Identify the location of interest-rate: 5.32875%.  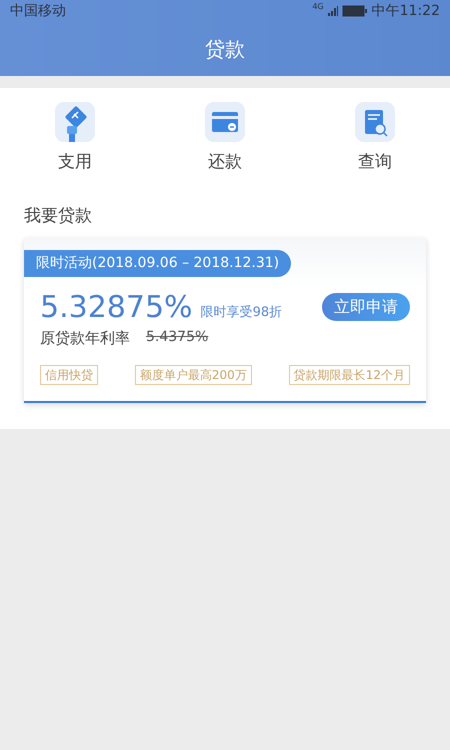
(116, 307).